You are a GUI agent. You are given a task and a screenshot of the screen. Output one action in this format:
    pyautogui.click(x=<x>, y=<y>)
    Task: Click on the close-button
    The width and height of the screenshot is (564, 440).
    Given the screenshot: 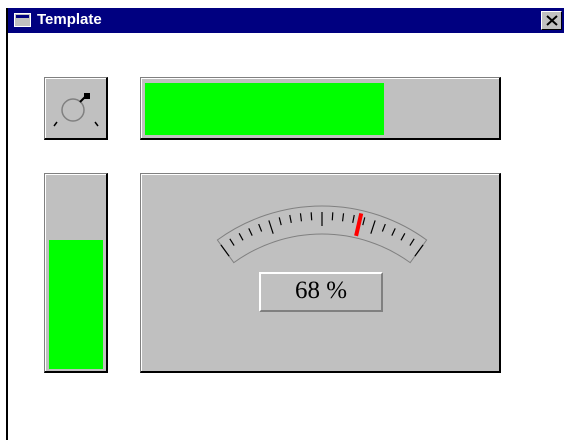 What is the action you would take?
    pyautogui.click(x=551, y=20)
    